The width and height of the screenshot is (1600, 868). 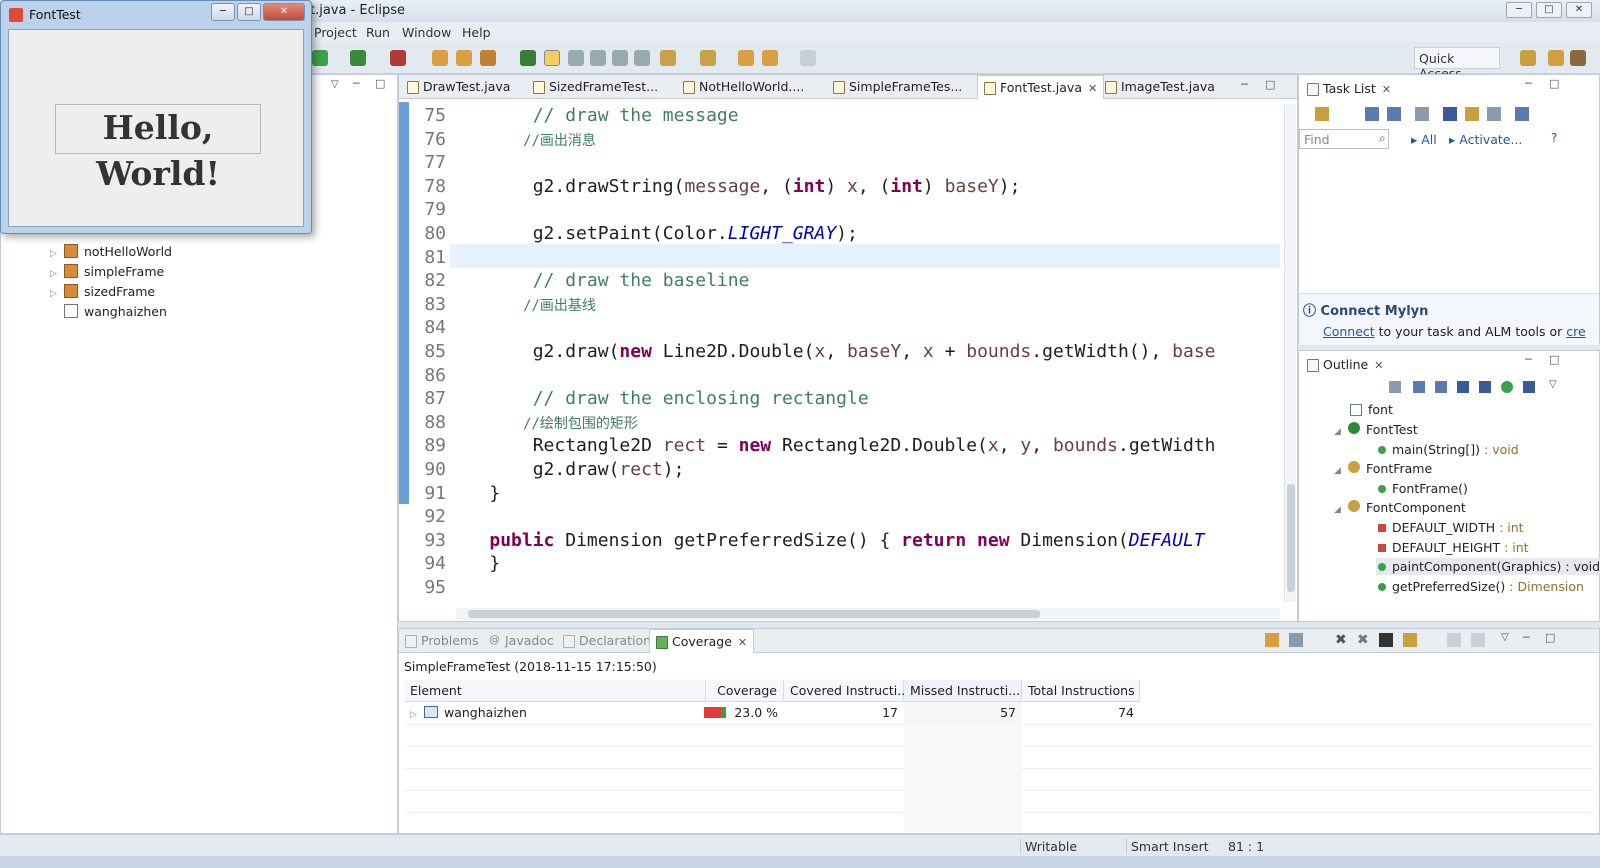 What do you see at coordinates (1395, 387) in the screenshot?
I see `sort-icon` at bounding box center [1395, 387].